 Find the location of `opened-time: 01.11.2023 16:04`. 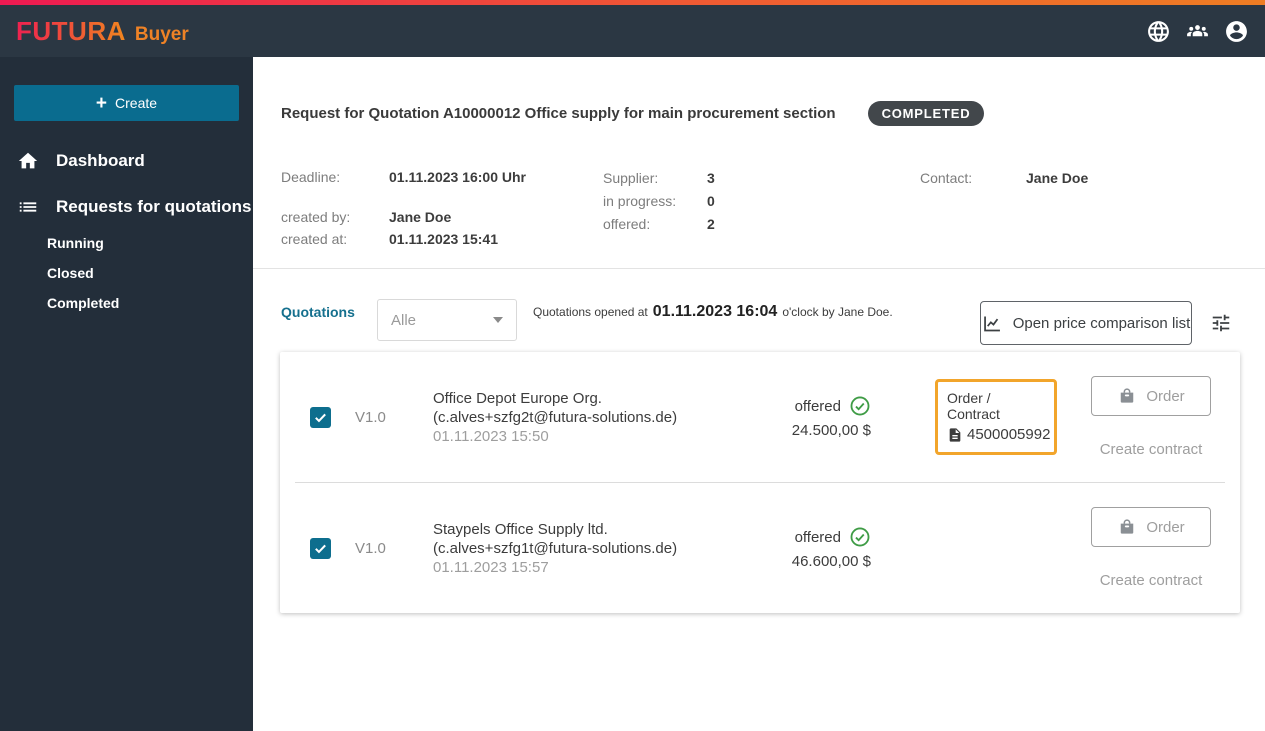

opened-time: 01.11.2023 16:04 is located at coordinates (715, 311).